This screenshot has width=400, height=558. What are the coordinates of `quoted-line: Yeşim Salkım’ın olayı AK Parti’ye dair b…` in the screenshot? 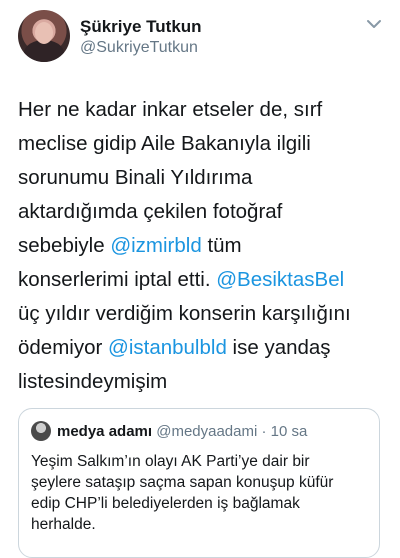 It's located at (170, 461).